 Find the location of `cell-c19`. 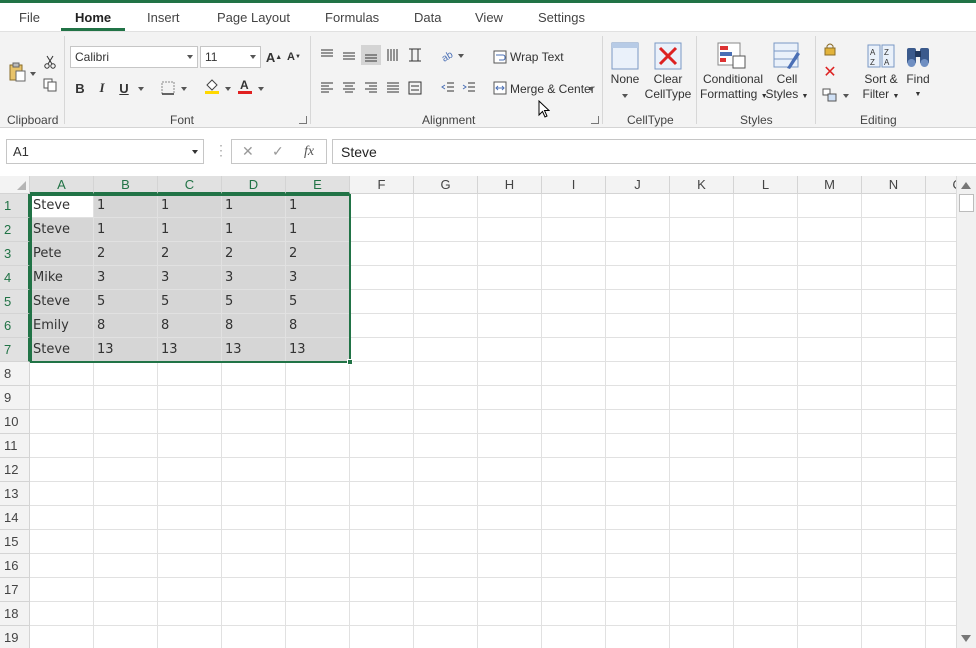

cell-c19 is located at coordinates (190, 637).